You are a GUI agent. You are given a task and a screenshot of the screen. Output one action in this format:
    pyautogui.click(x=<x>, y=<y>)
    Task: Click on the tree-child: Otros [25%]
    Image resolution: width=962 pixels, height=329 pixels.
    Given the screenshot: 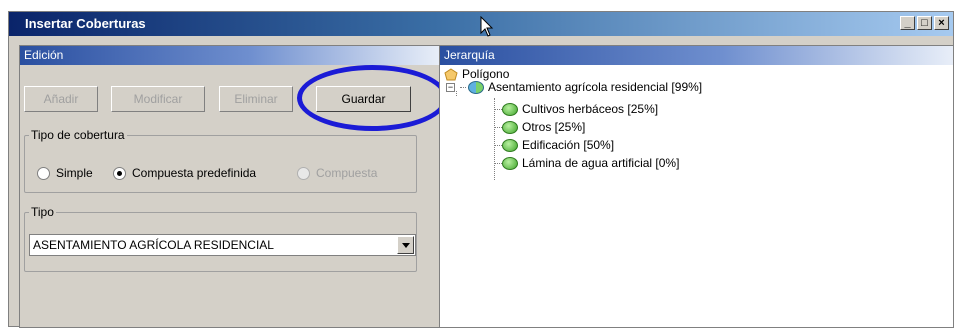 What is the action you would take?
    pyautogui.click(x=543, y=127)
    